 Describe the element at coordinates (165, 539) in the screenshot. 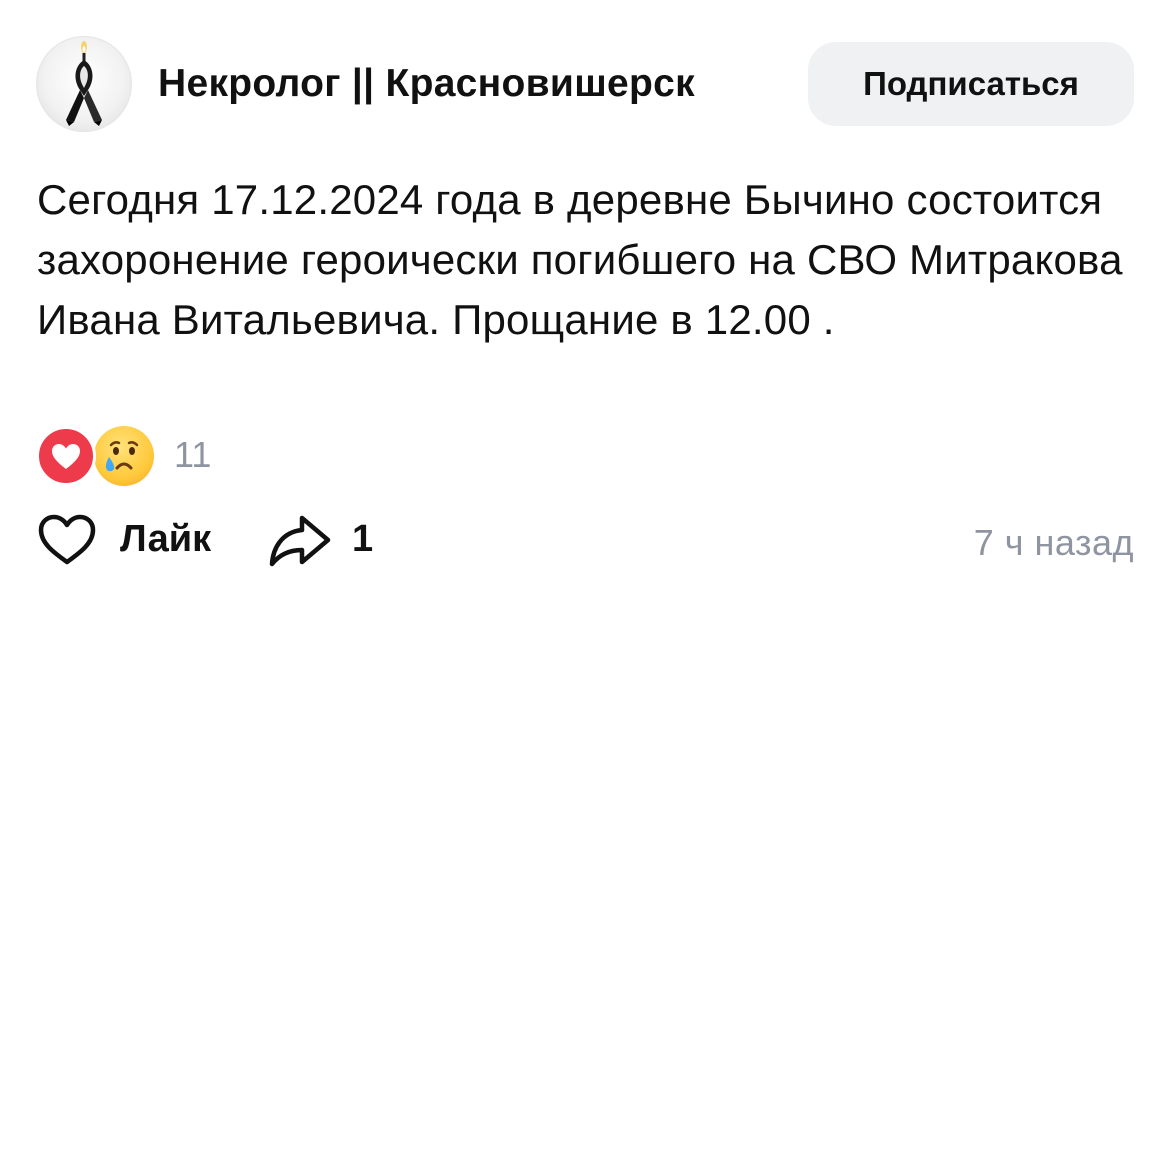

I see `like-button: Лайк` at that location.